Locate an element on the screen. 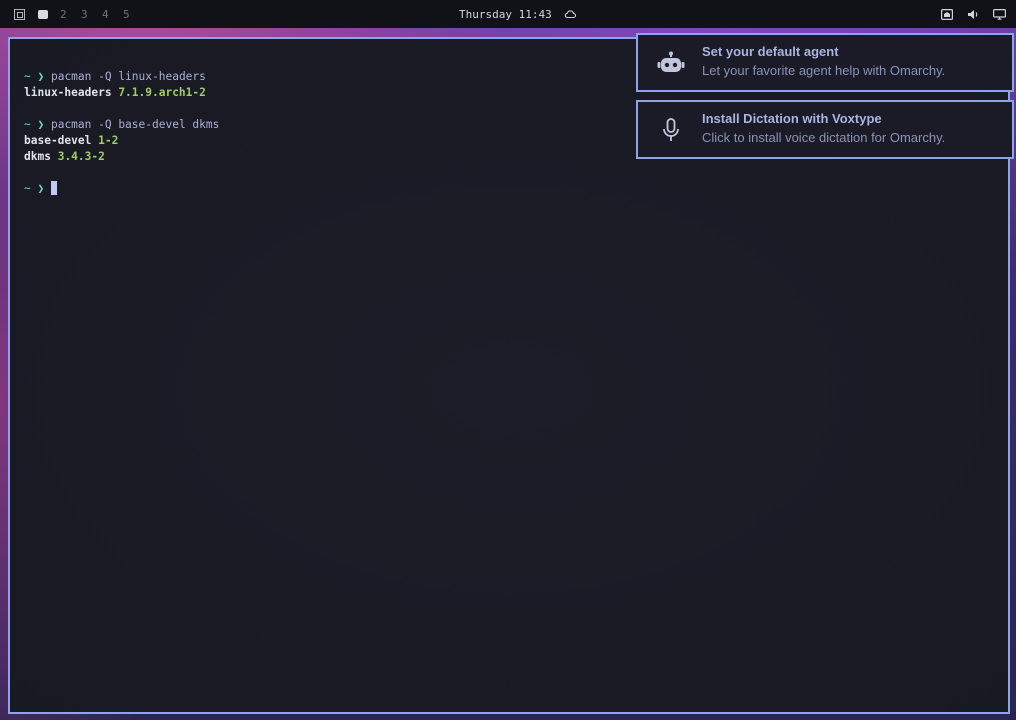 The height and width of the screenshot is (720, 1016). terminal-output-line: linux-headers 7.1.9.arch1-2 is located at coordinates (121, 93).